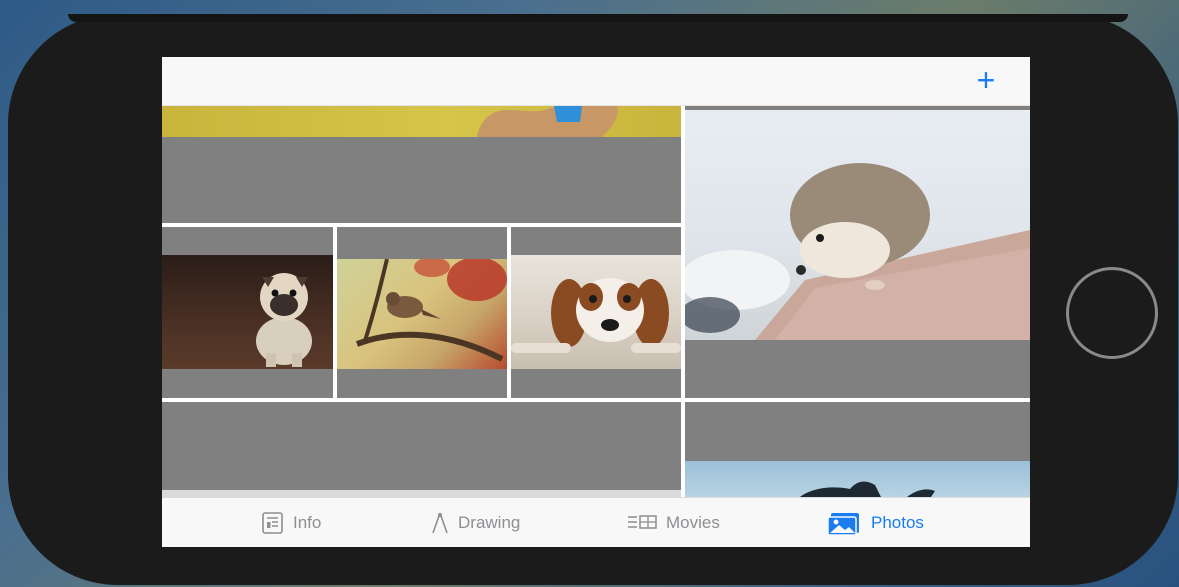 The width and height of the screenshot is (1179, 587). Describe the element at coordinates (867, 489) in the screenshot. I see `animal-partial-image` at that location.